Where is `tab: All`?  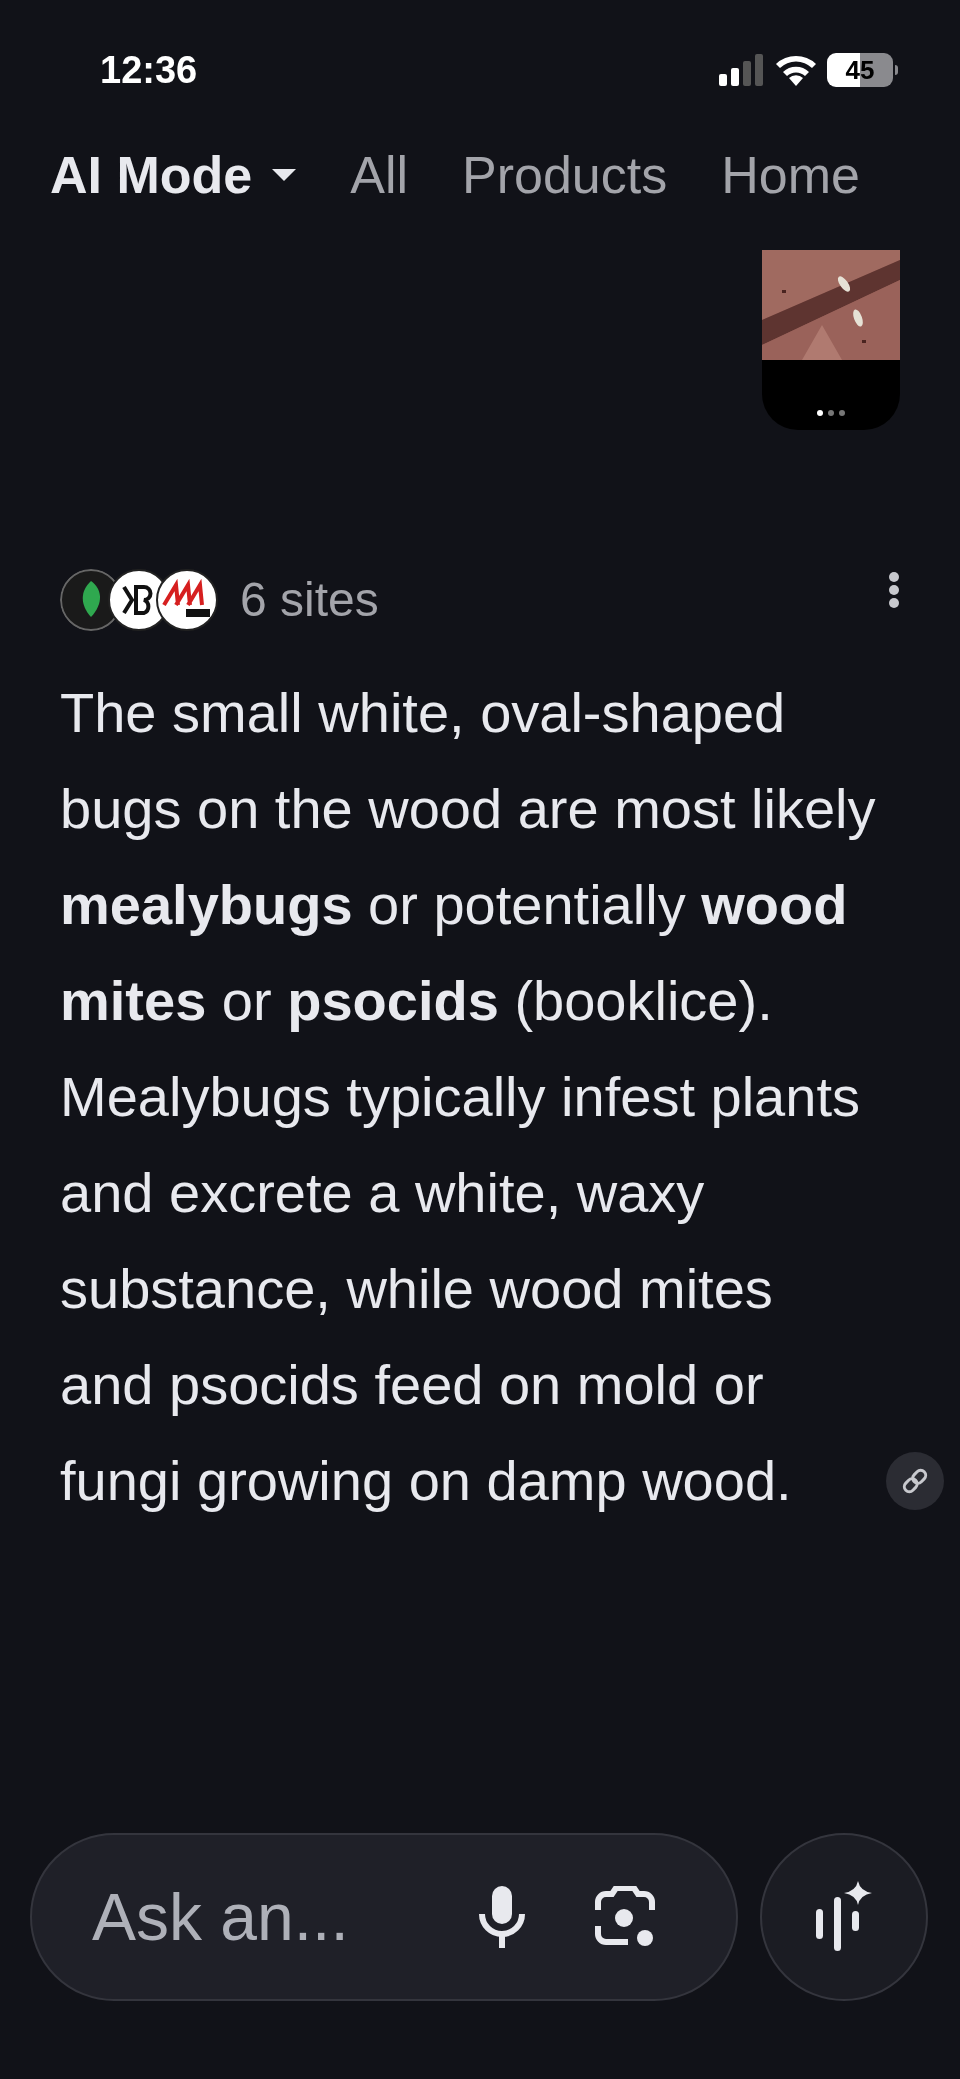
tab: All is located at coordinates (379, 175).